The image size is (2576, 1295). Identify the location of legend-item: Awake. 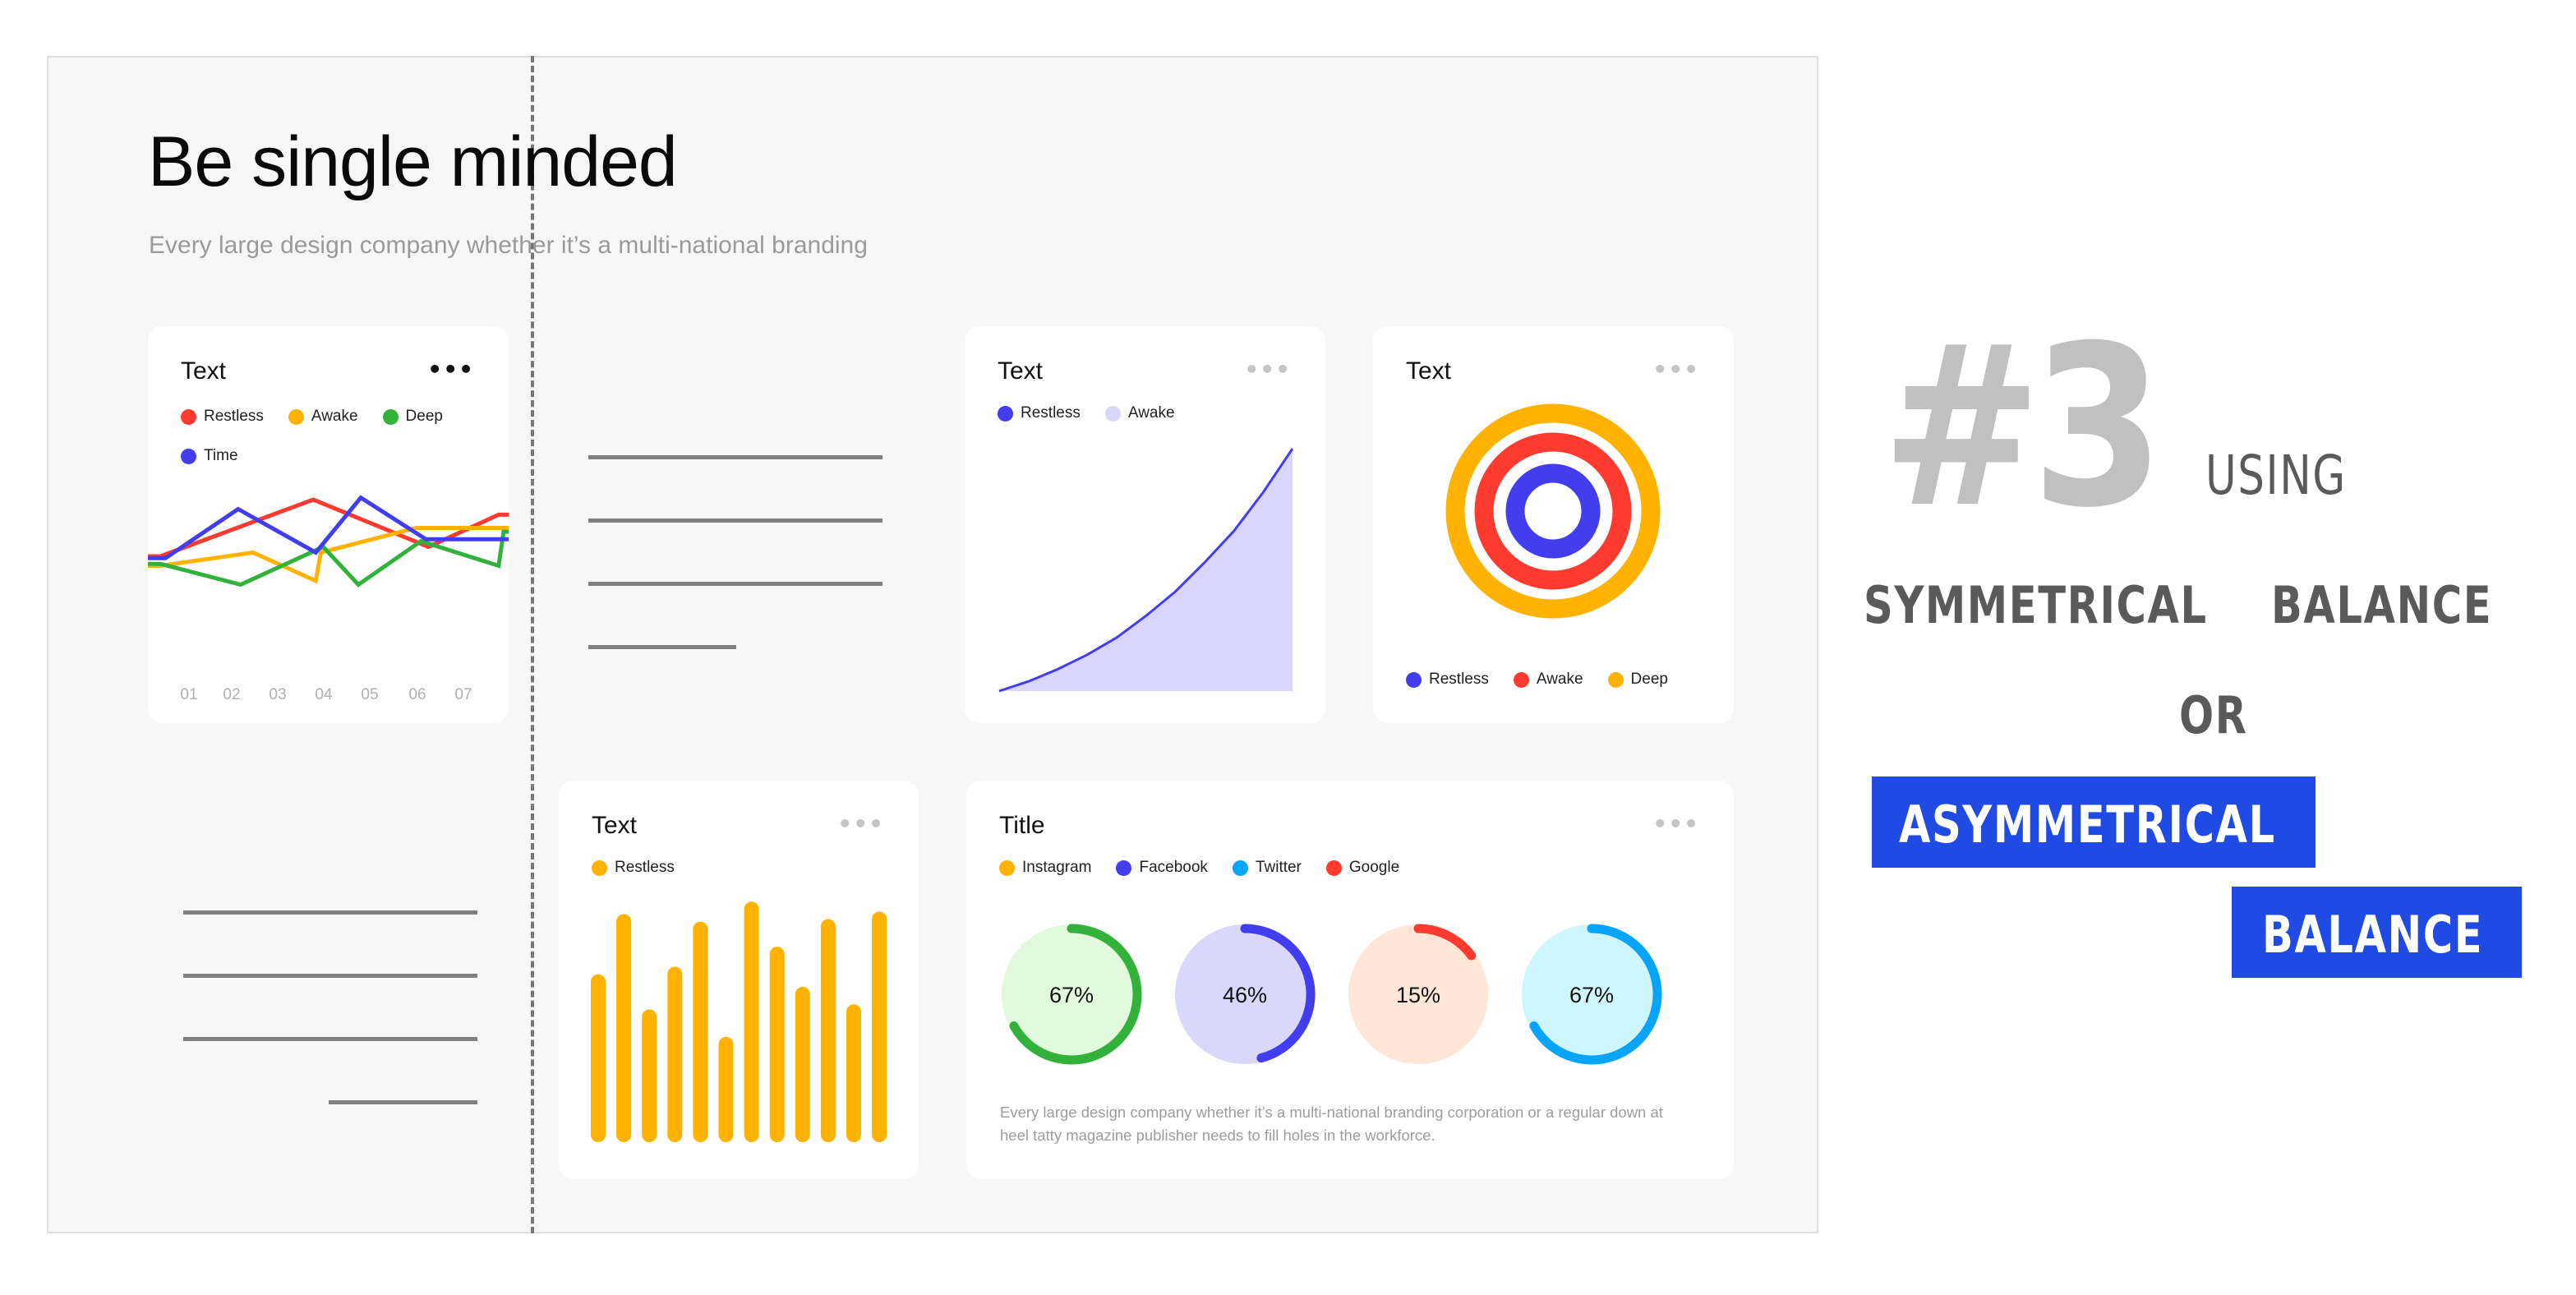
(1548, 679).